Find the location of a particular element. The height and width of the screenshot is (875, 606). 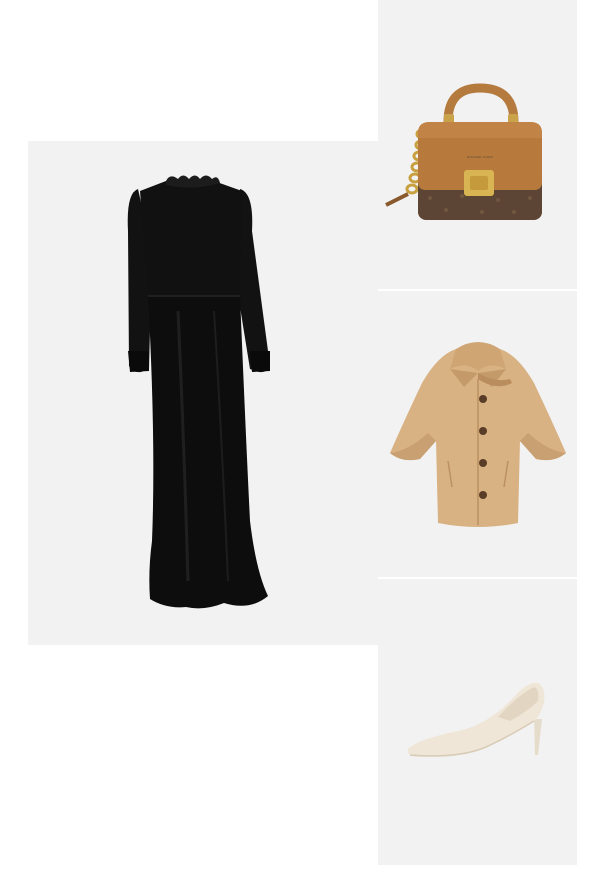

black-maxi-dress-icon is located at coordinates (198, 392).